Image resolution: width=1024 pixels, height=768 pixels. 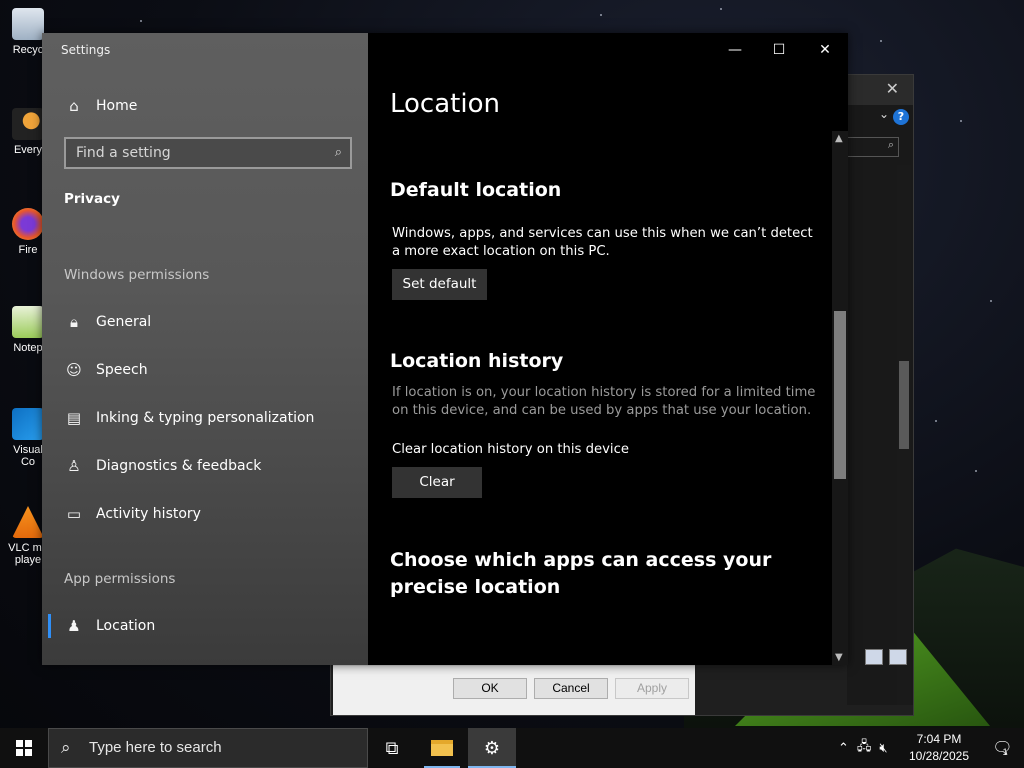 I want to click on volume-muted-icon: 🔇︎, so click(x=883, y=748).